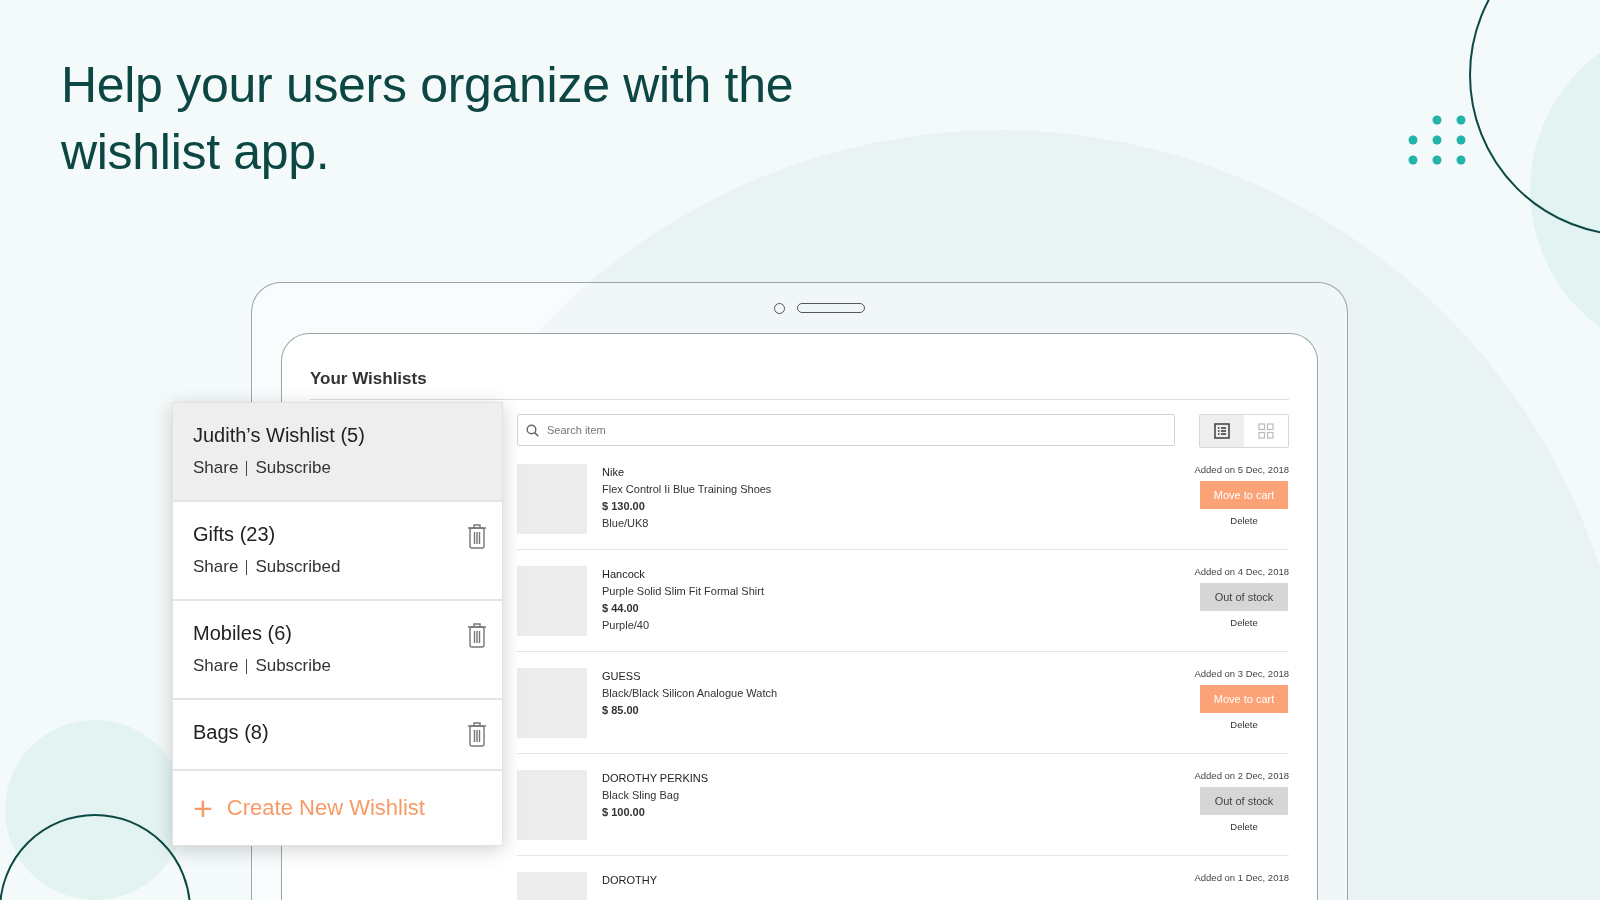 This screenshot has height=900, width=1600. Describe the element at coordinates (626, 523) in the screenshot. I see `product-variant: Blue/UK8` at that location.